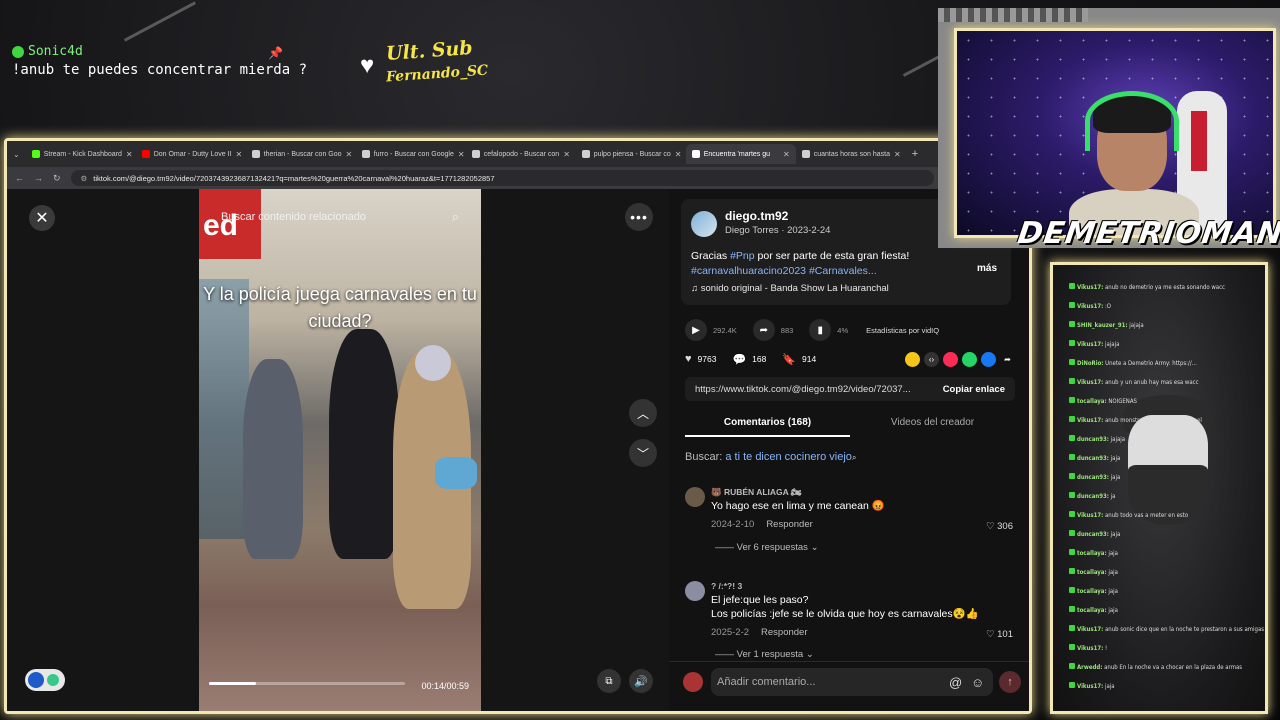  I want to click on new-tab-button: +, so click(915, 154).